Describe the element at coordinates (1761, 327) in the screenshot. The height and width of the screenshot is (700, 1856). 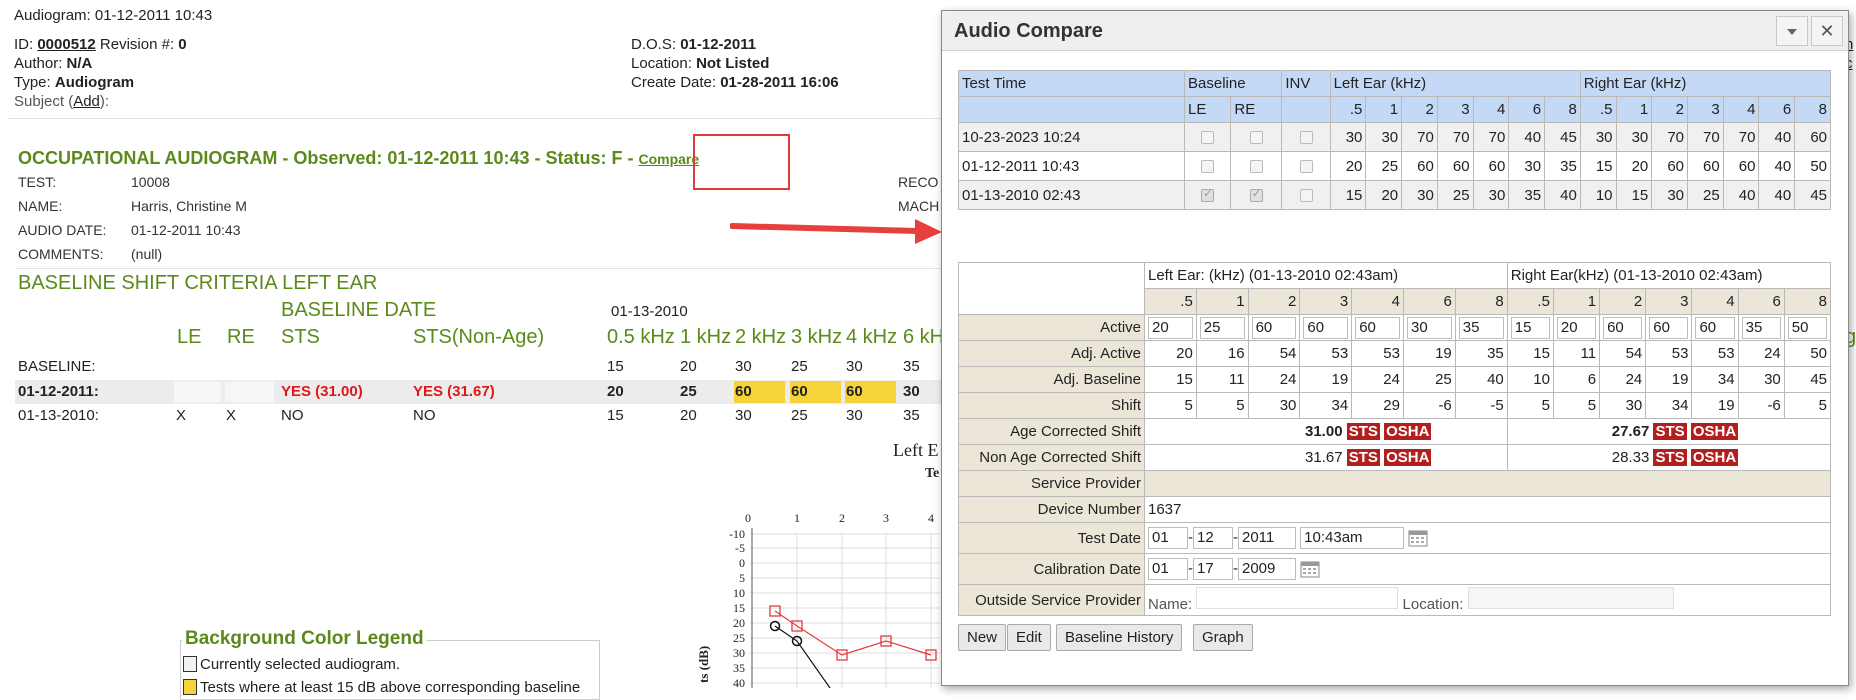
I see `active-input-right: 35` at that location.